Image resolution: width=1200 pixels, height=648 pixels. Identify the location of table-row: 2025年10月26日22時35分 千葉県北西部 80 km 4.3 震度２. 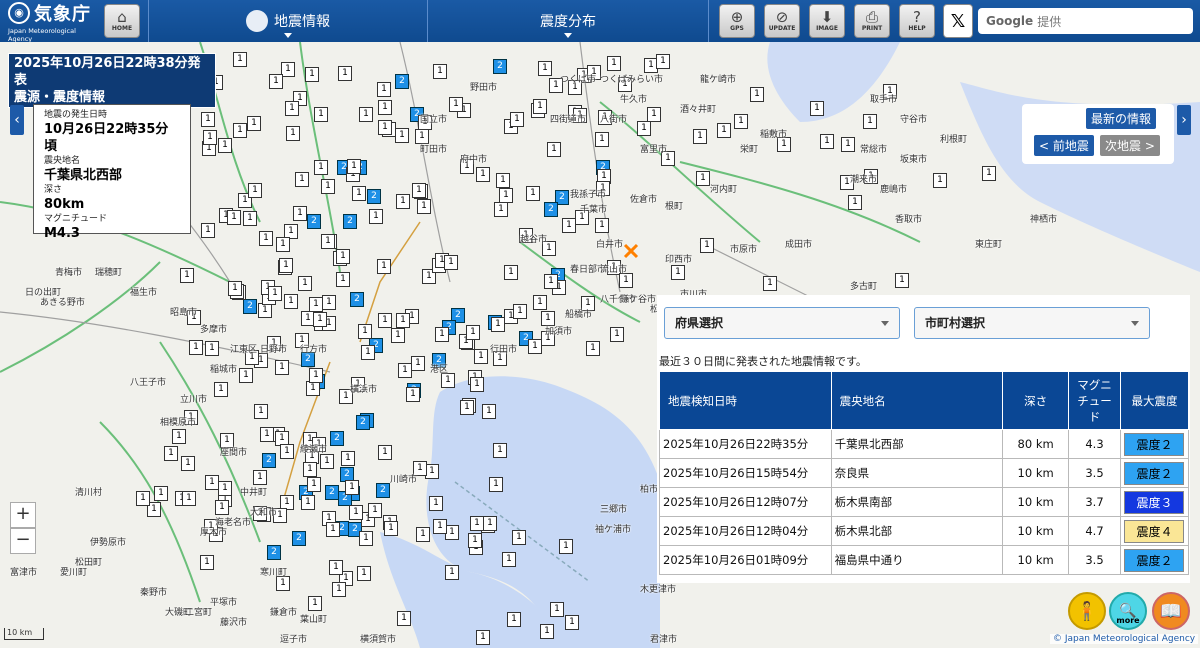
(924, 444).